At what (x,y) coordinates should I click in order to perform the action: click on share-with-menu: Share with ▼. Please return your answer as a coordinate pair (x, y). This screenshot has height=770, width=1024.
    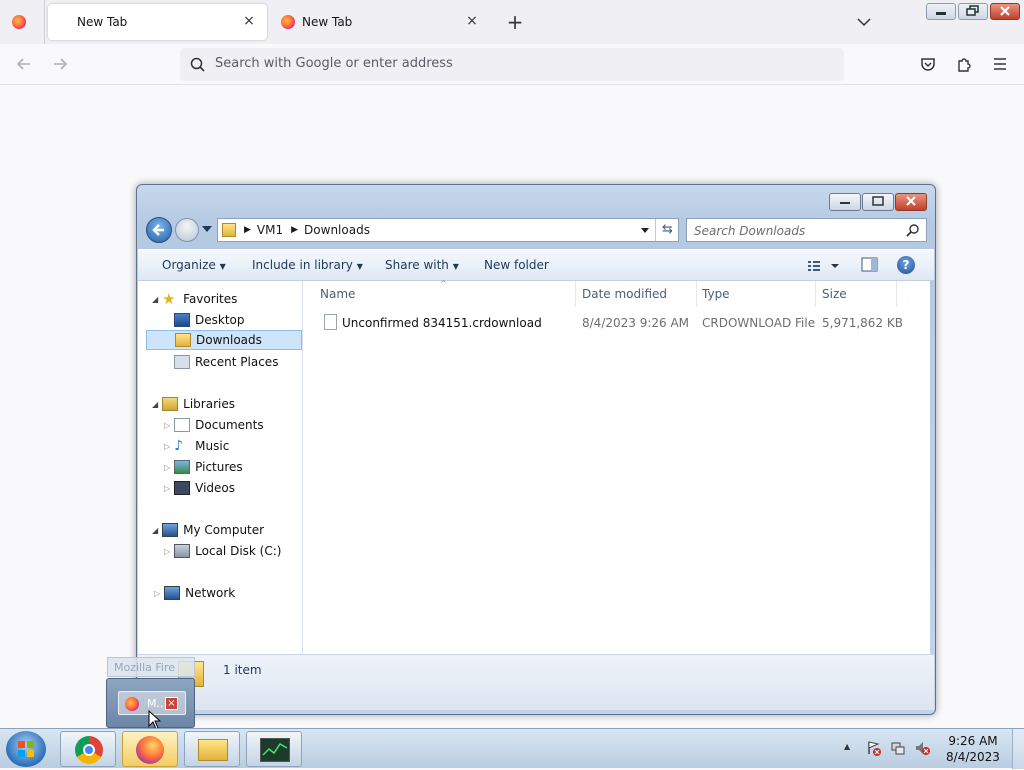
    Looking at the image, I should click on (422, 265).